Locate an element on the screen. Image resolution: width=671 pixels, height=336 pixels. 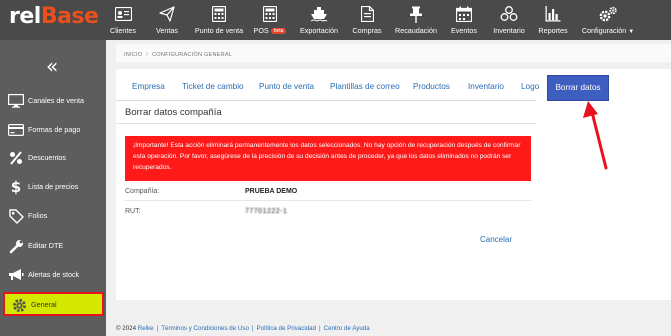
tab-punto-de-venta: Punto de venta is located at coordinates (286, 86).